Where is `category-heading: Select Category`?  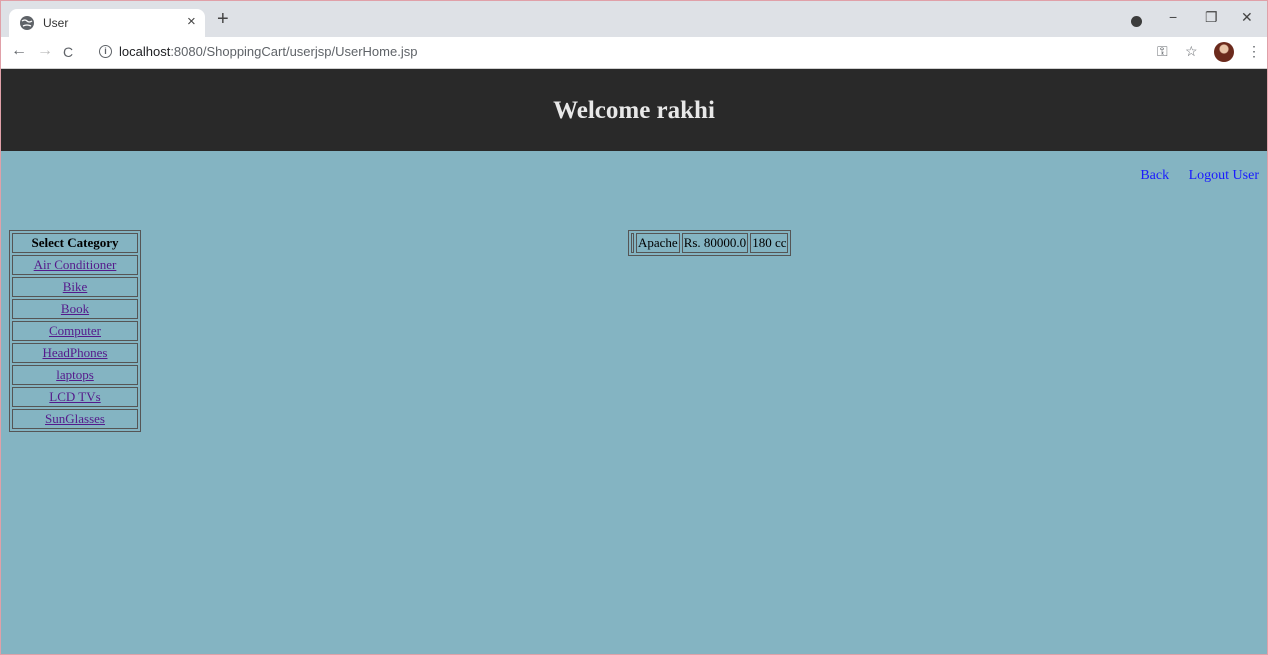
category-heading: Select Category is located at coordinates (75, 243).